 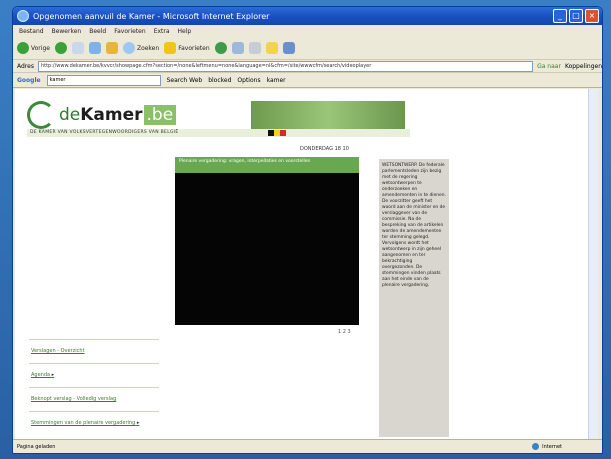 What do you see at coordinates (129, 31) in the screenshot?
I see `menu-favorites: Favorieten` at bounding box center [129, 31].